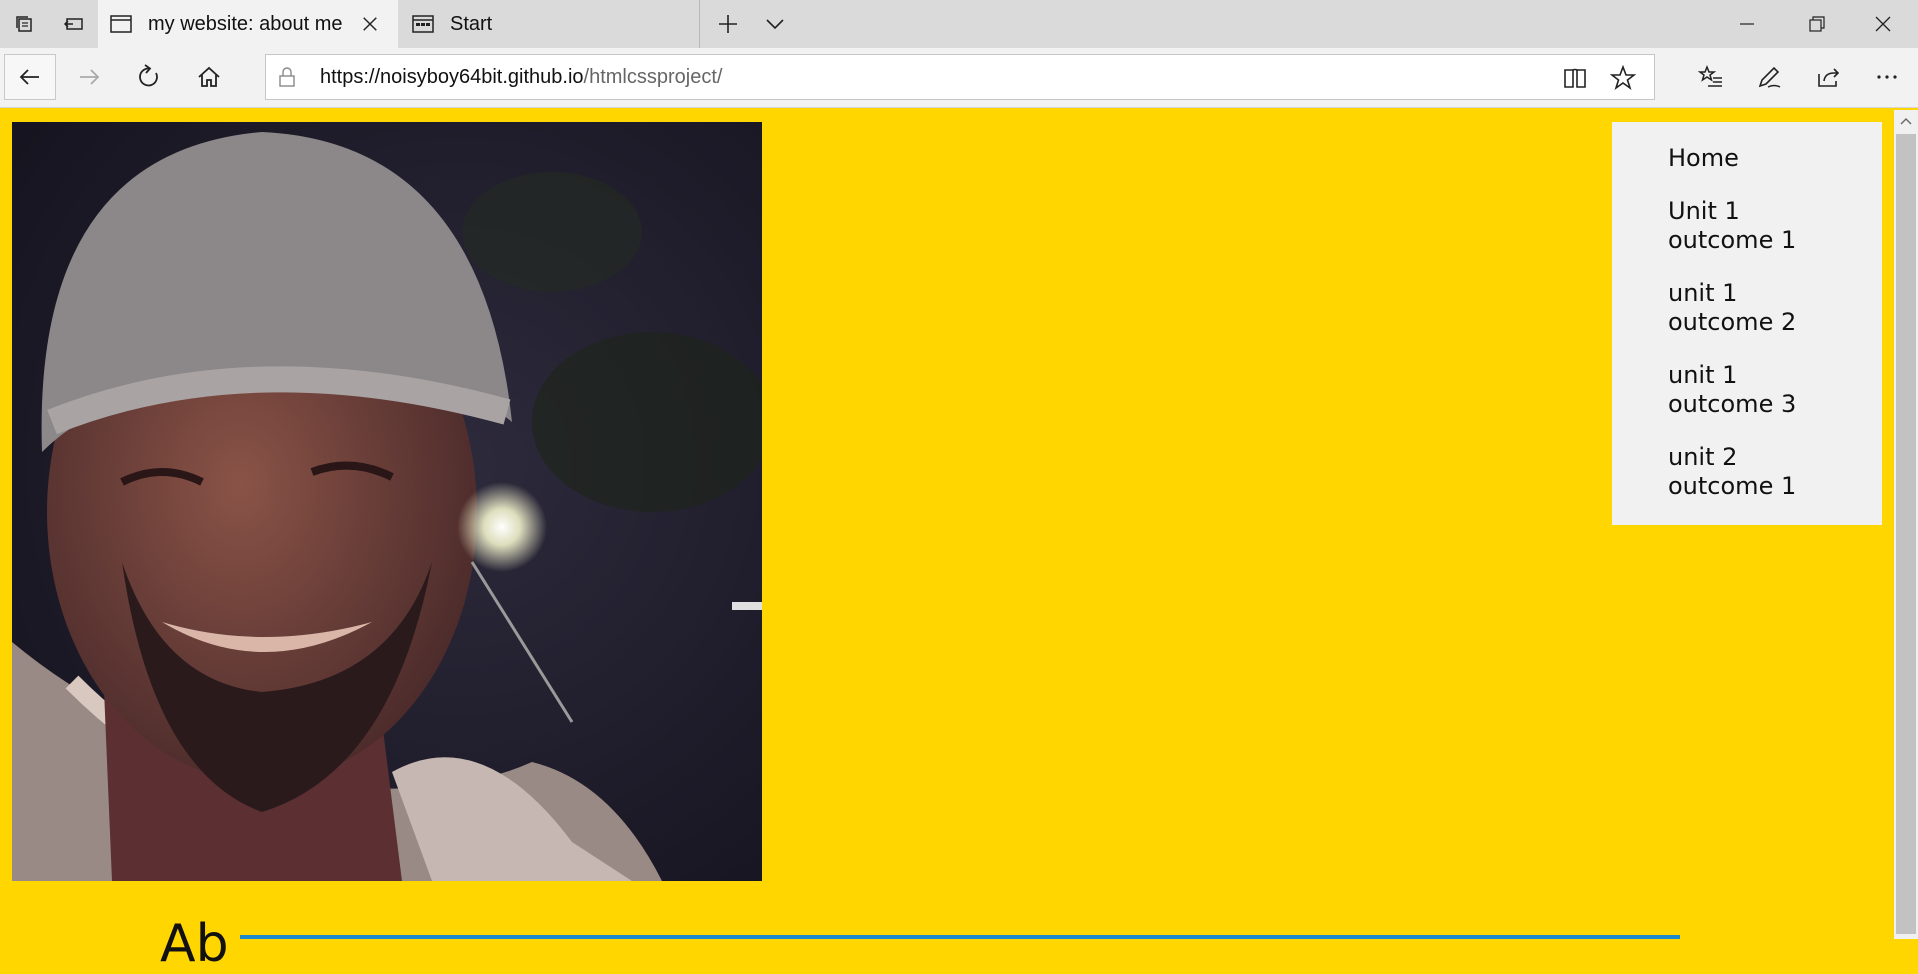  Describe the element at coordinates (1743, 226) in the screenshot. I see `nav-link-unit1-outcome1: Unit 1 outcome 1` at that location.